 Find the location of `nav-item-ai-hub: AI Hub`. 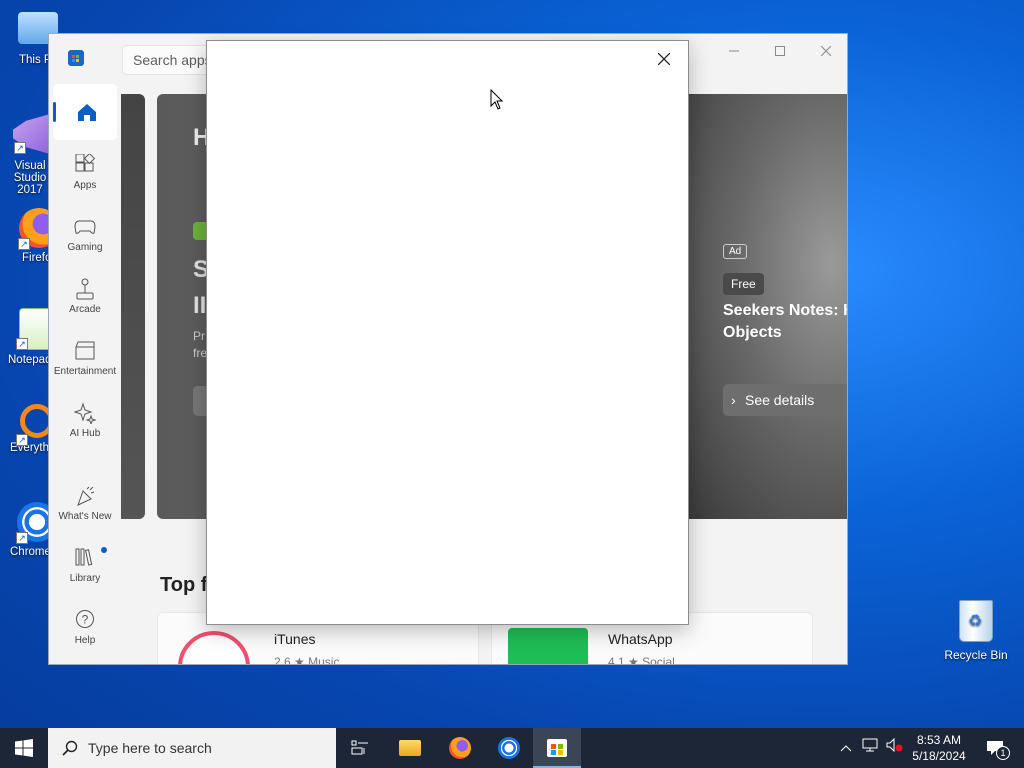

nav-item-ai-hub: AI Hub is located at coordinates (85, 420).